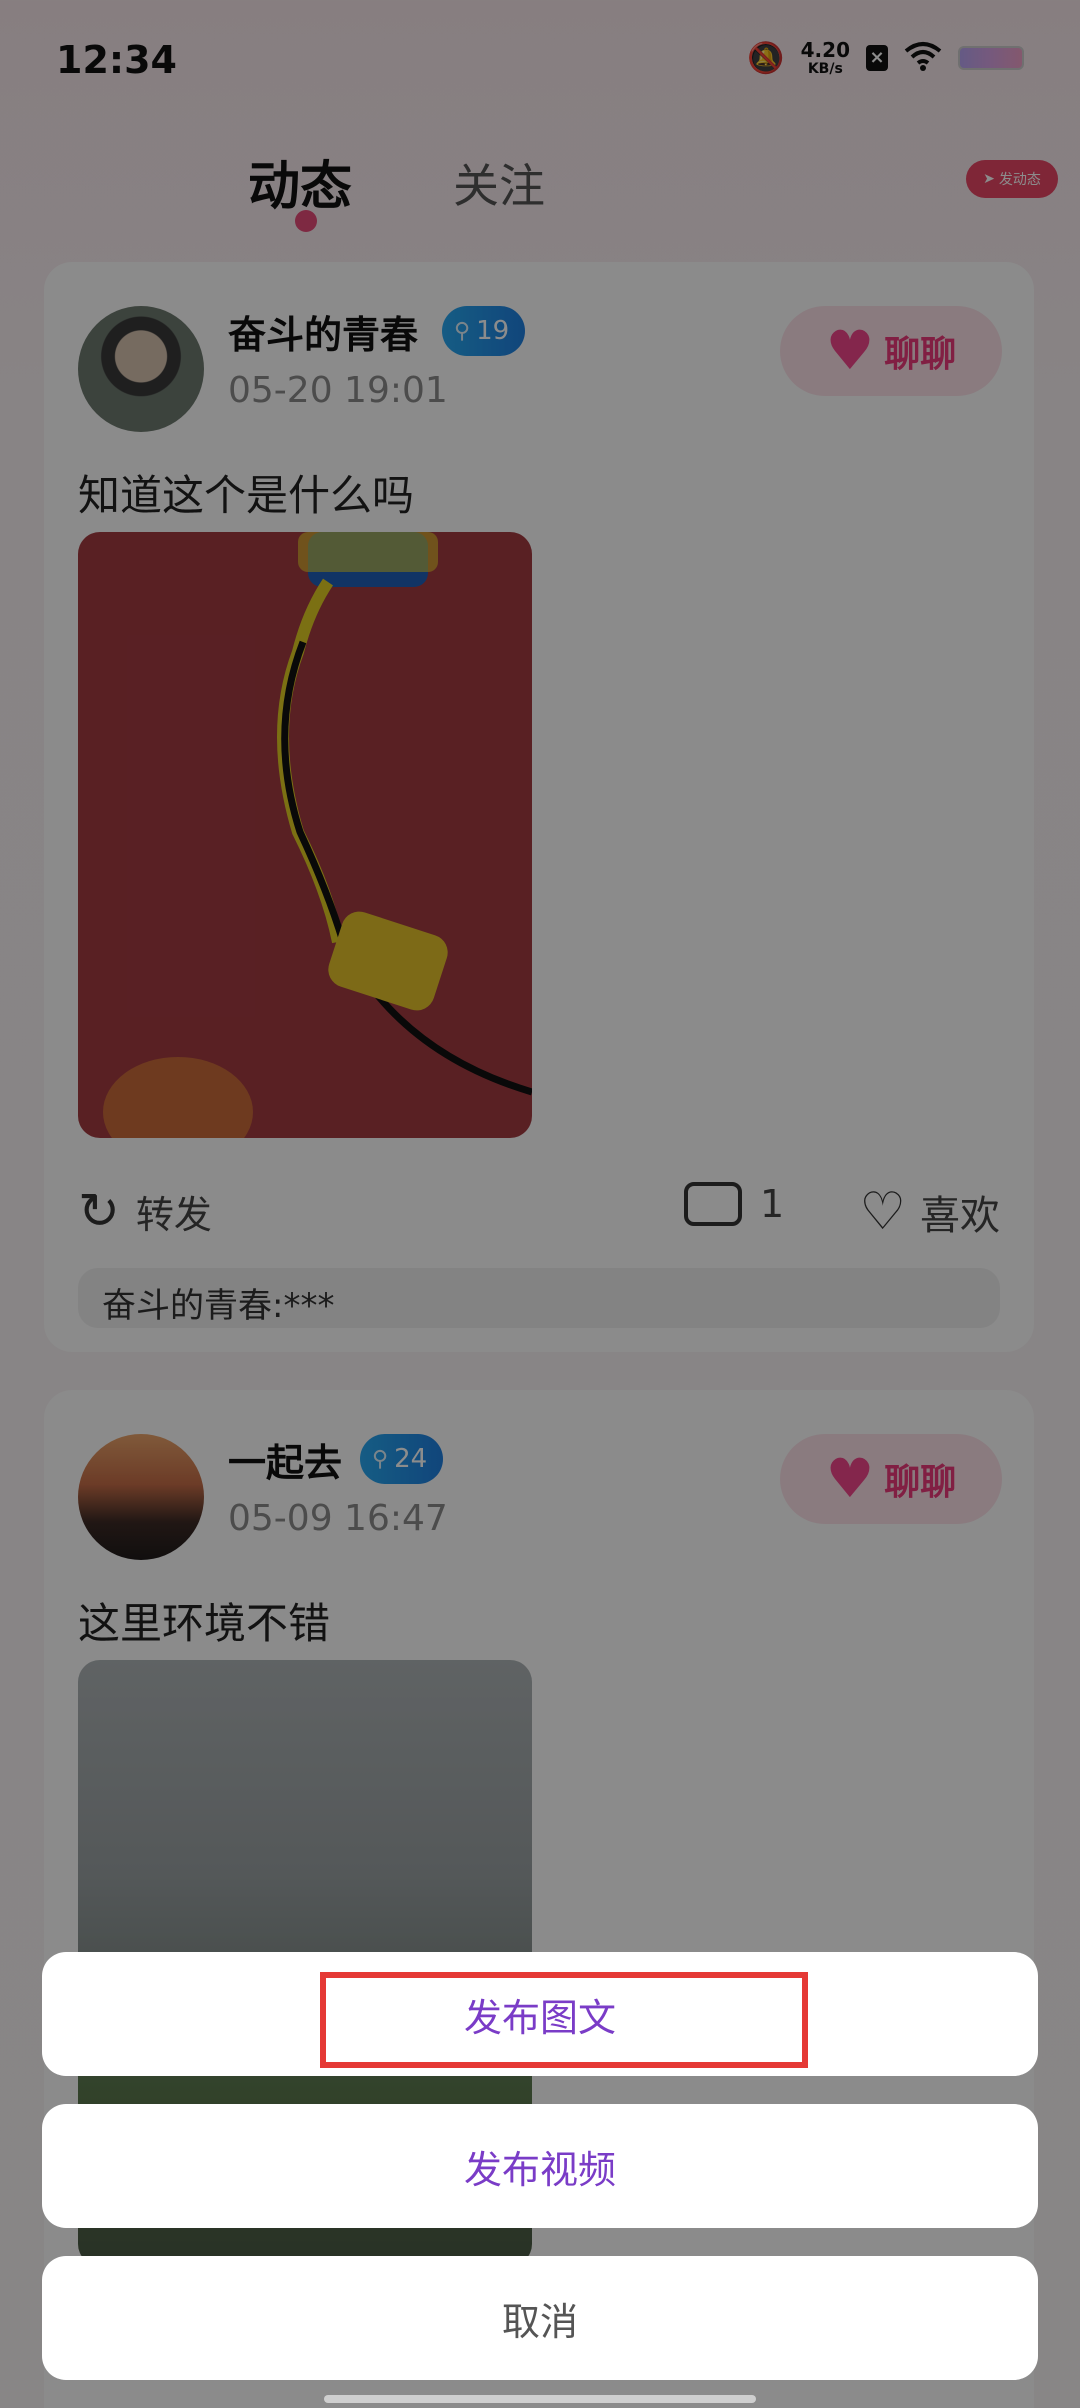  What do you see at coordinates (540, 2399) in the screenshot?
I see `home-indicator` at bounding box center [540, 2399].